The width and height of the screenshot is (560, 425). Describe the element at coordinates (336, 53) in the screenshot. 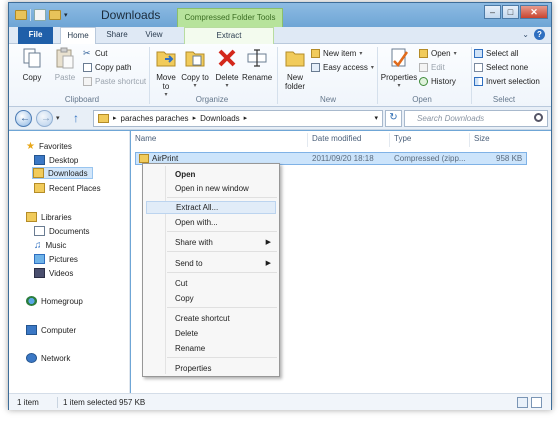

I see `new-item-button: New item ▾` at that location.